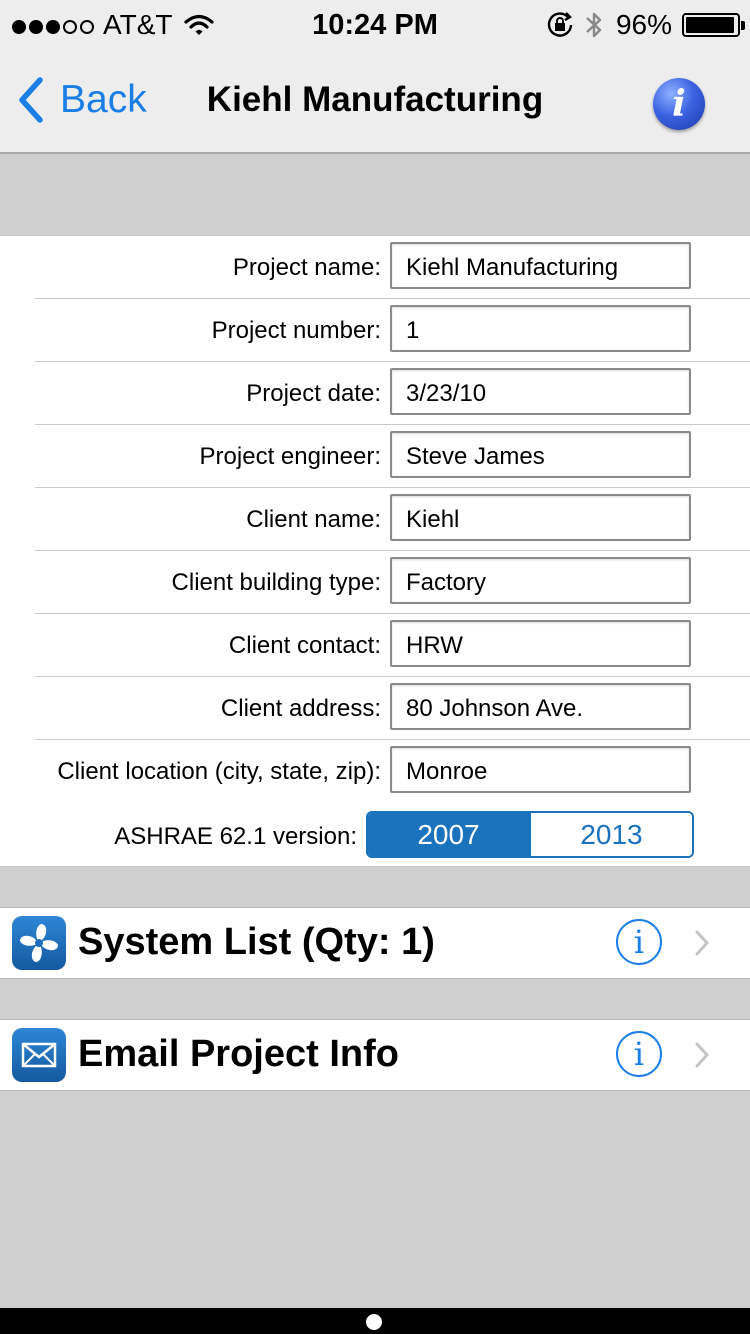  I want to click on project-number-field: 1, so click(540, 328).